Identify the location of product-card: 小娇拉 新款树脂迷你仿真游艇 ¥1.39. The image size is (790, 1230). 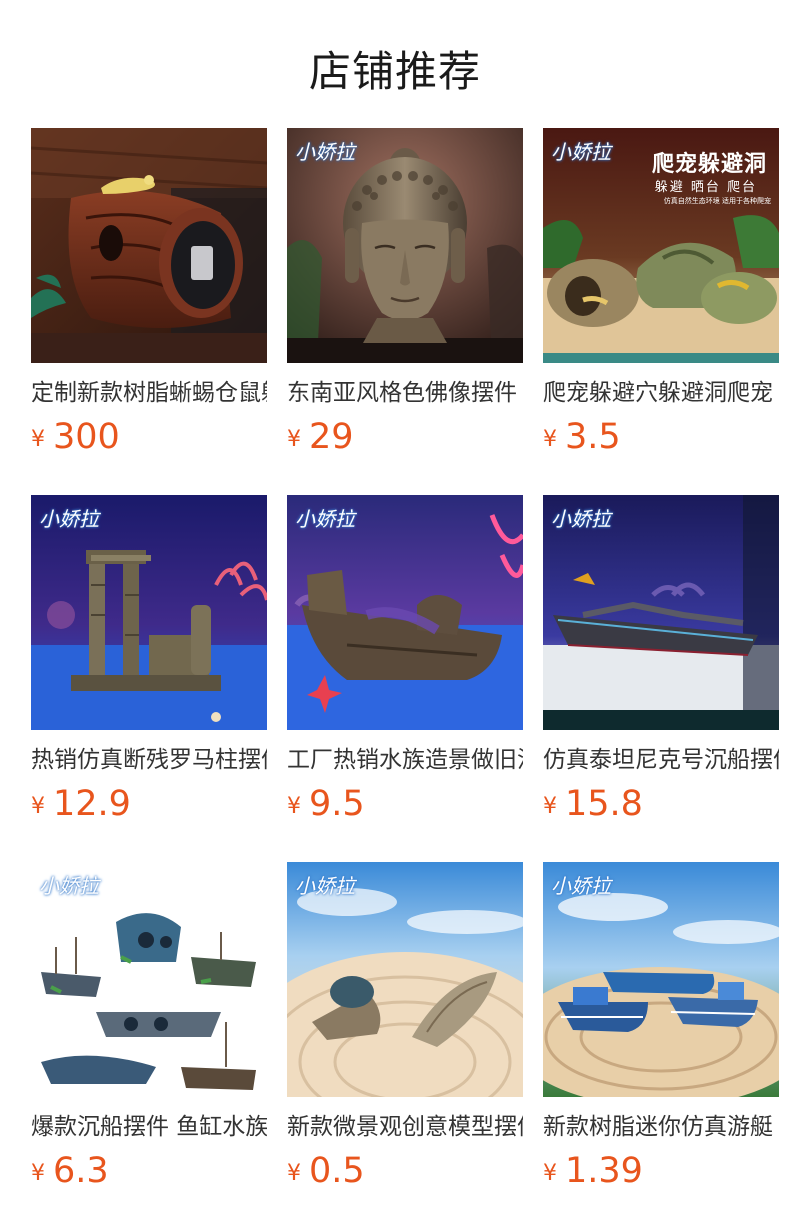
(661, 1045).